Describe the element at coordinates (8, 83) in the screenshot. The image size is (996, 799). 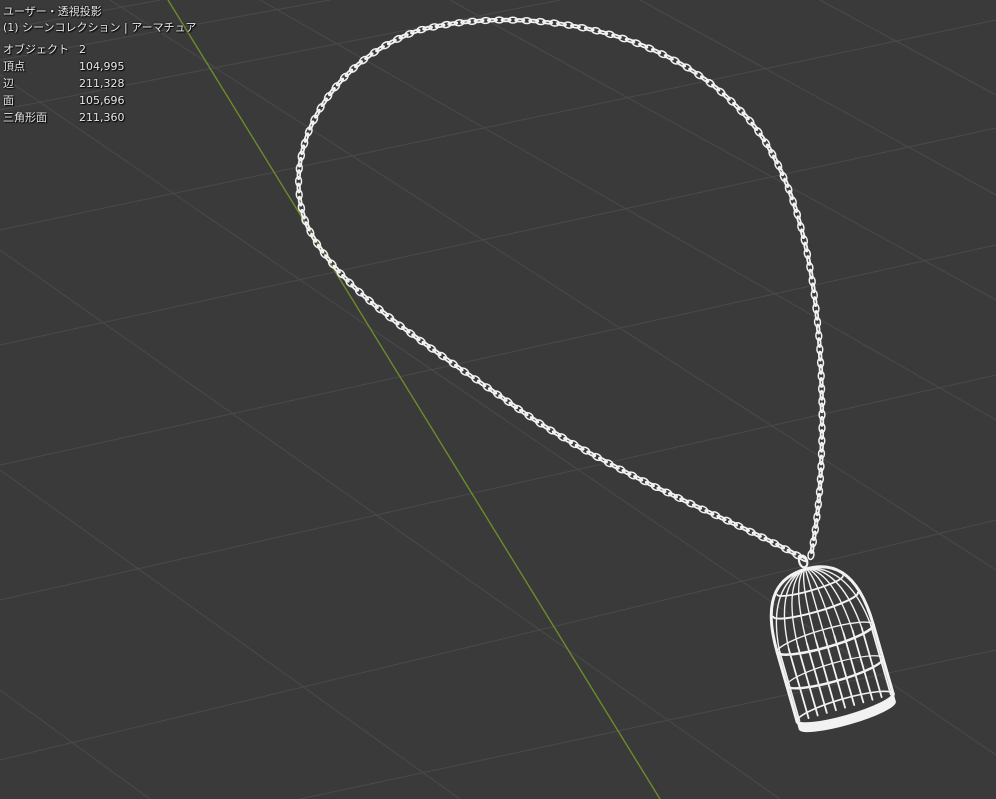
I see `stat-edges-label: 辺` at that location.